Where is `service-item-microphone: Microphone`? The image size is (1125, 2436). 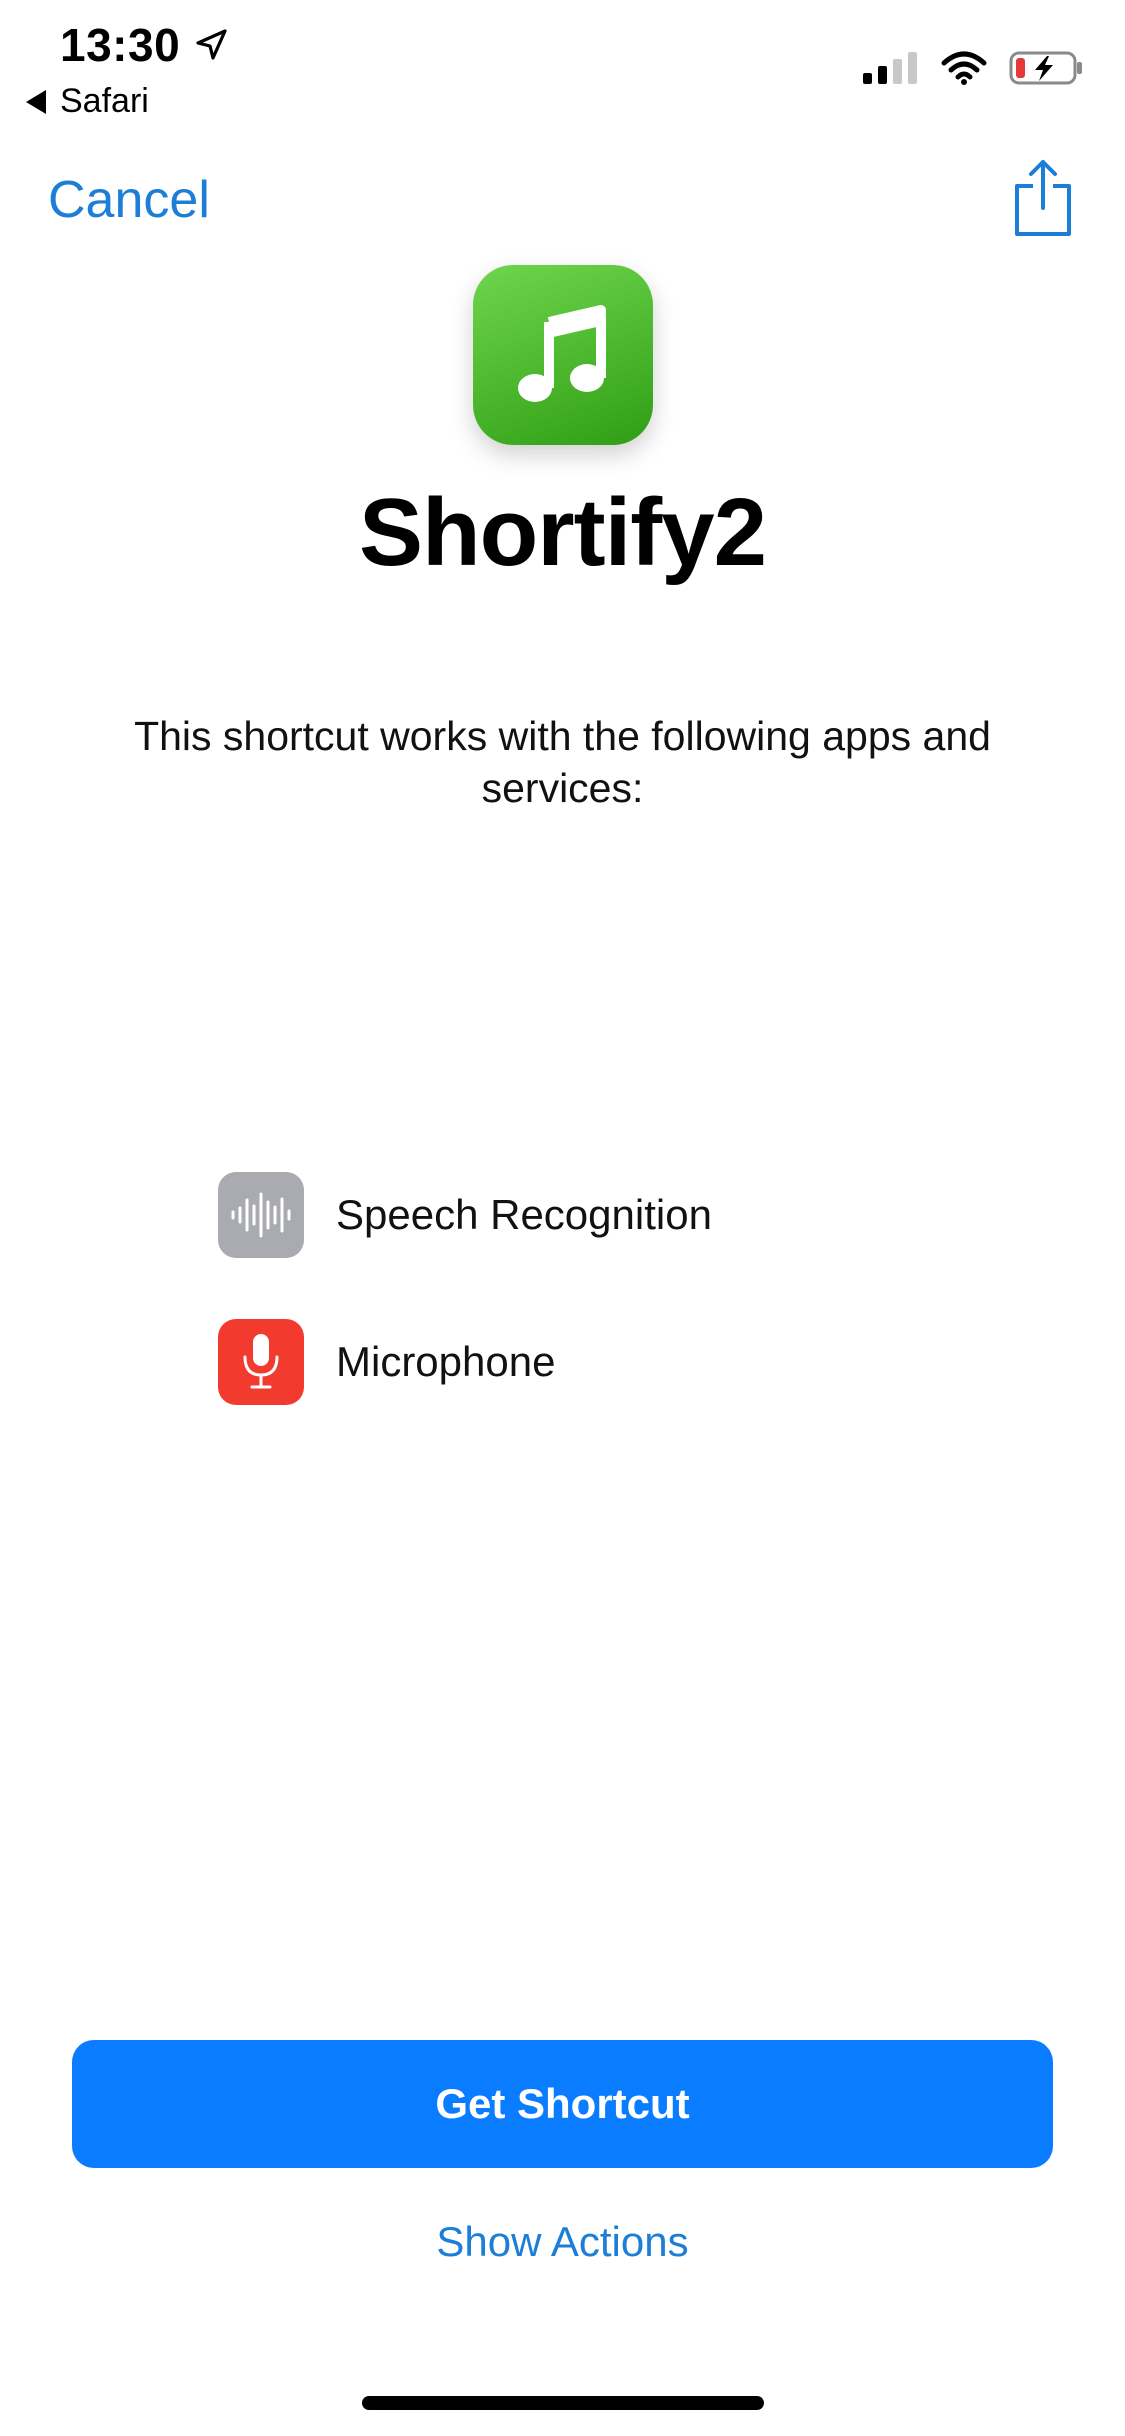
service-item-microphone: Microphone is located at coordinates (386, 1362).